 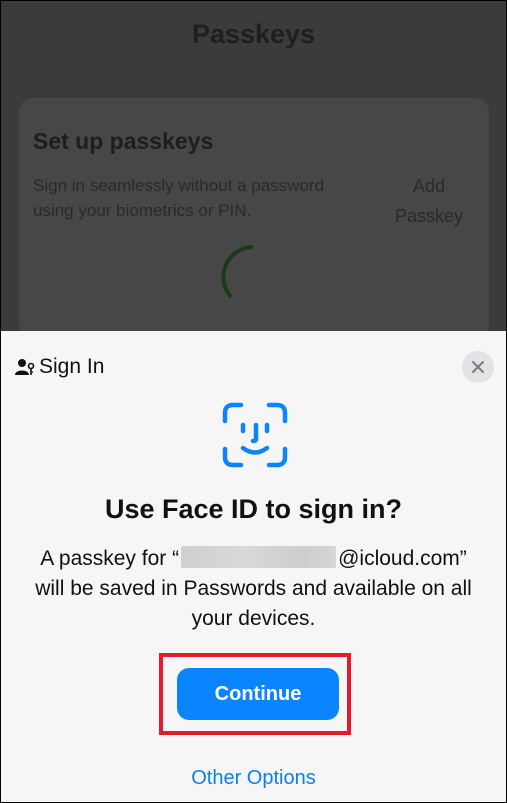 I want to click on sheet-title: Sign In, so click(x=72, y=366).